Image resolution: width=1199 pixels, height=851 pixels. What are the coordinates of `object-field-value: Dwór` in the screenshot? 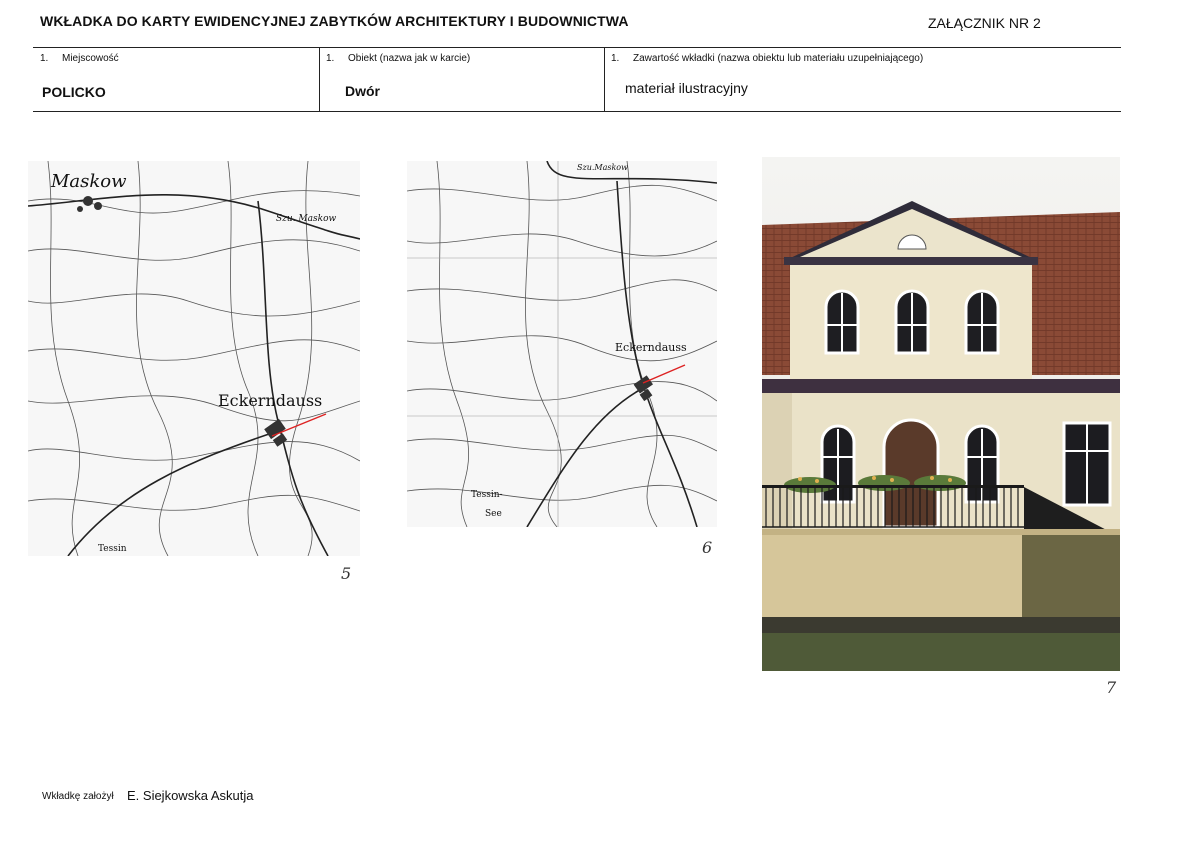 It's located at (362, 91).